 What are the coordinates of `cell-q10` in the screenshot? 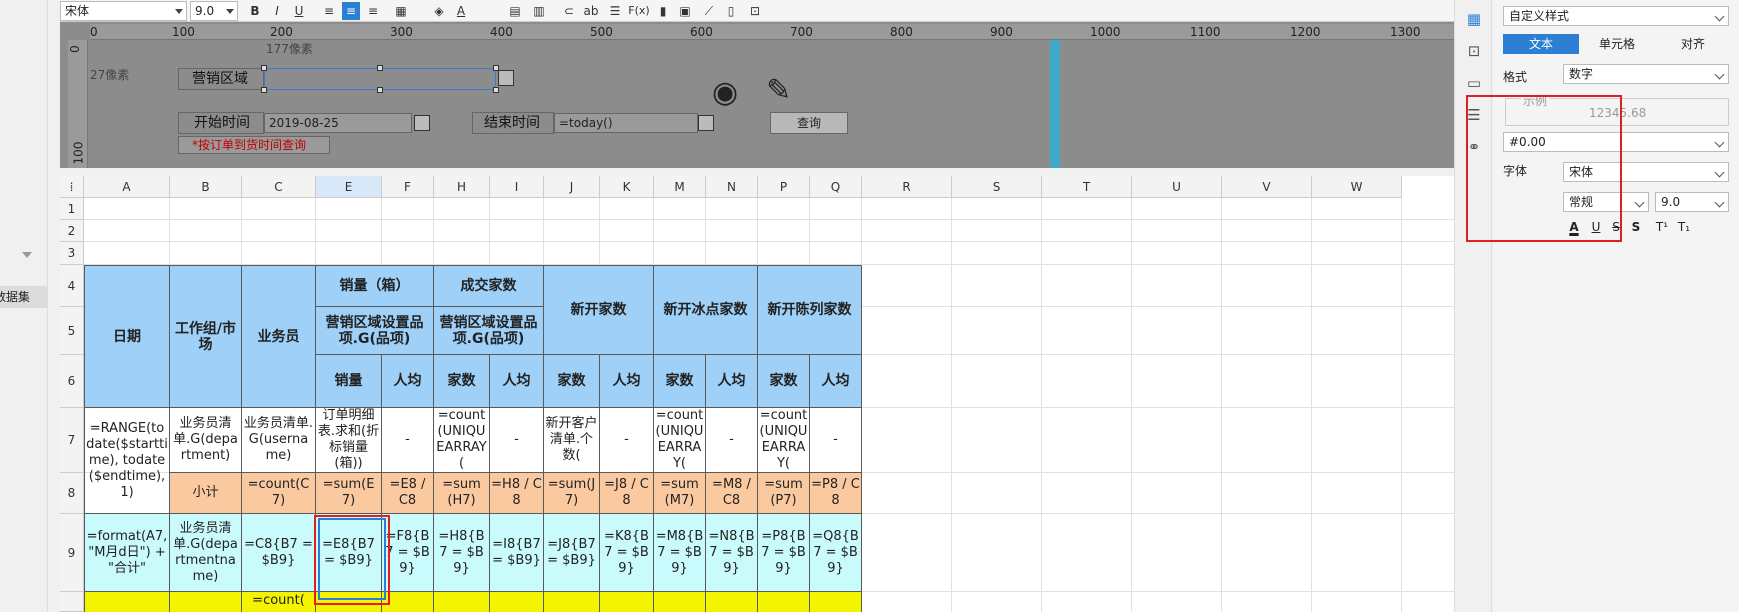 It's located at (836, 602).